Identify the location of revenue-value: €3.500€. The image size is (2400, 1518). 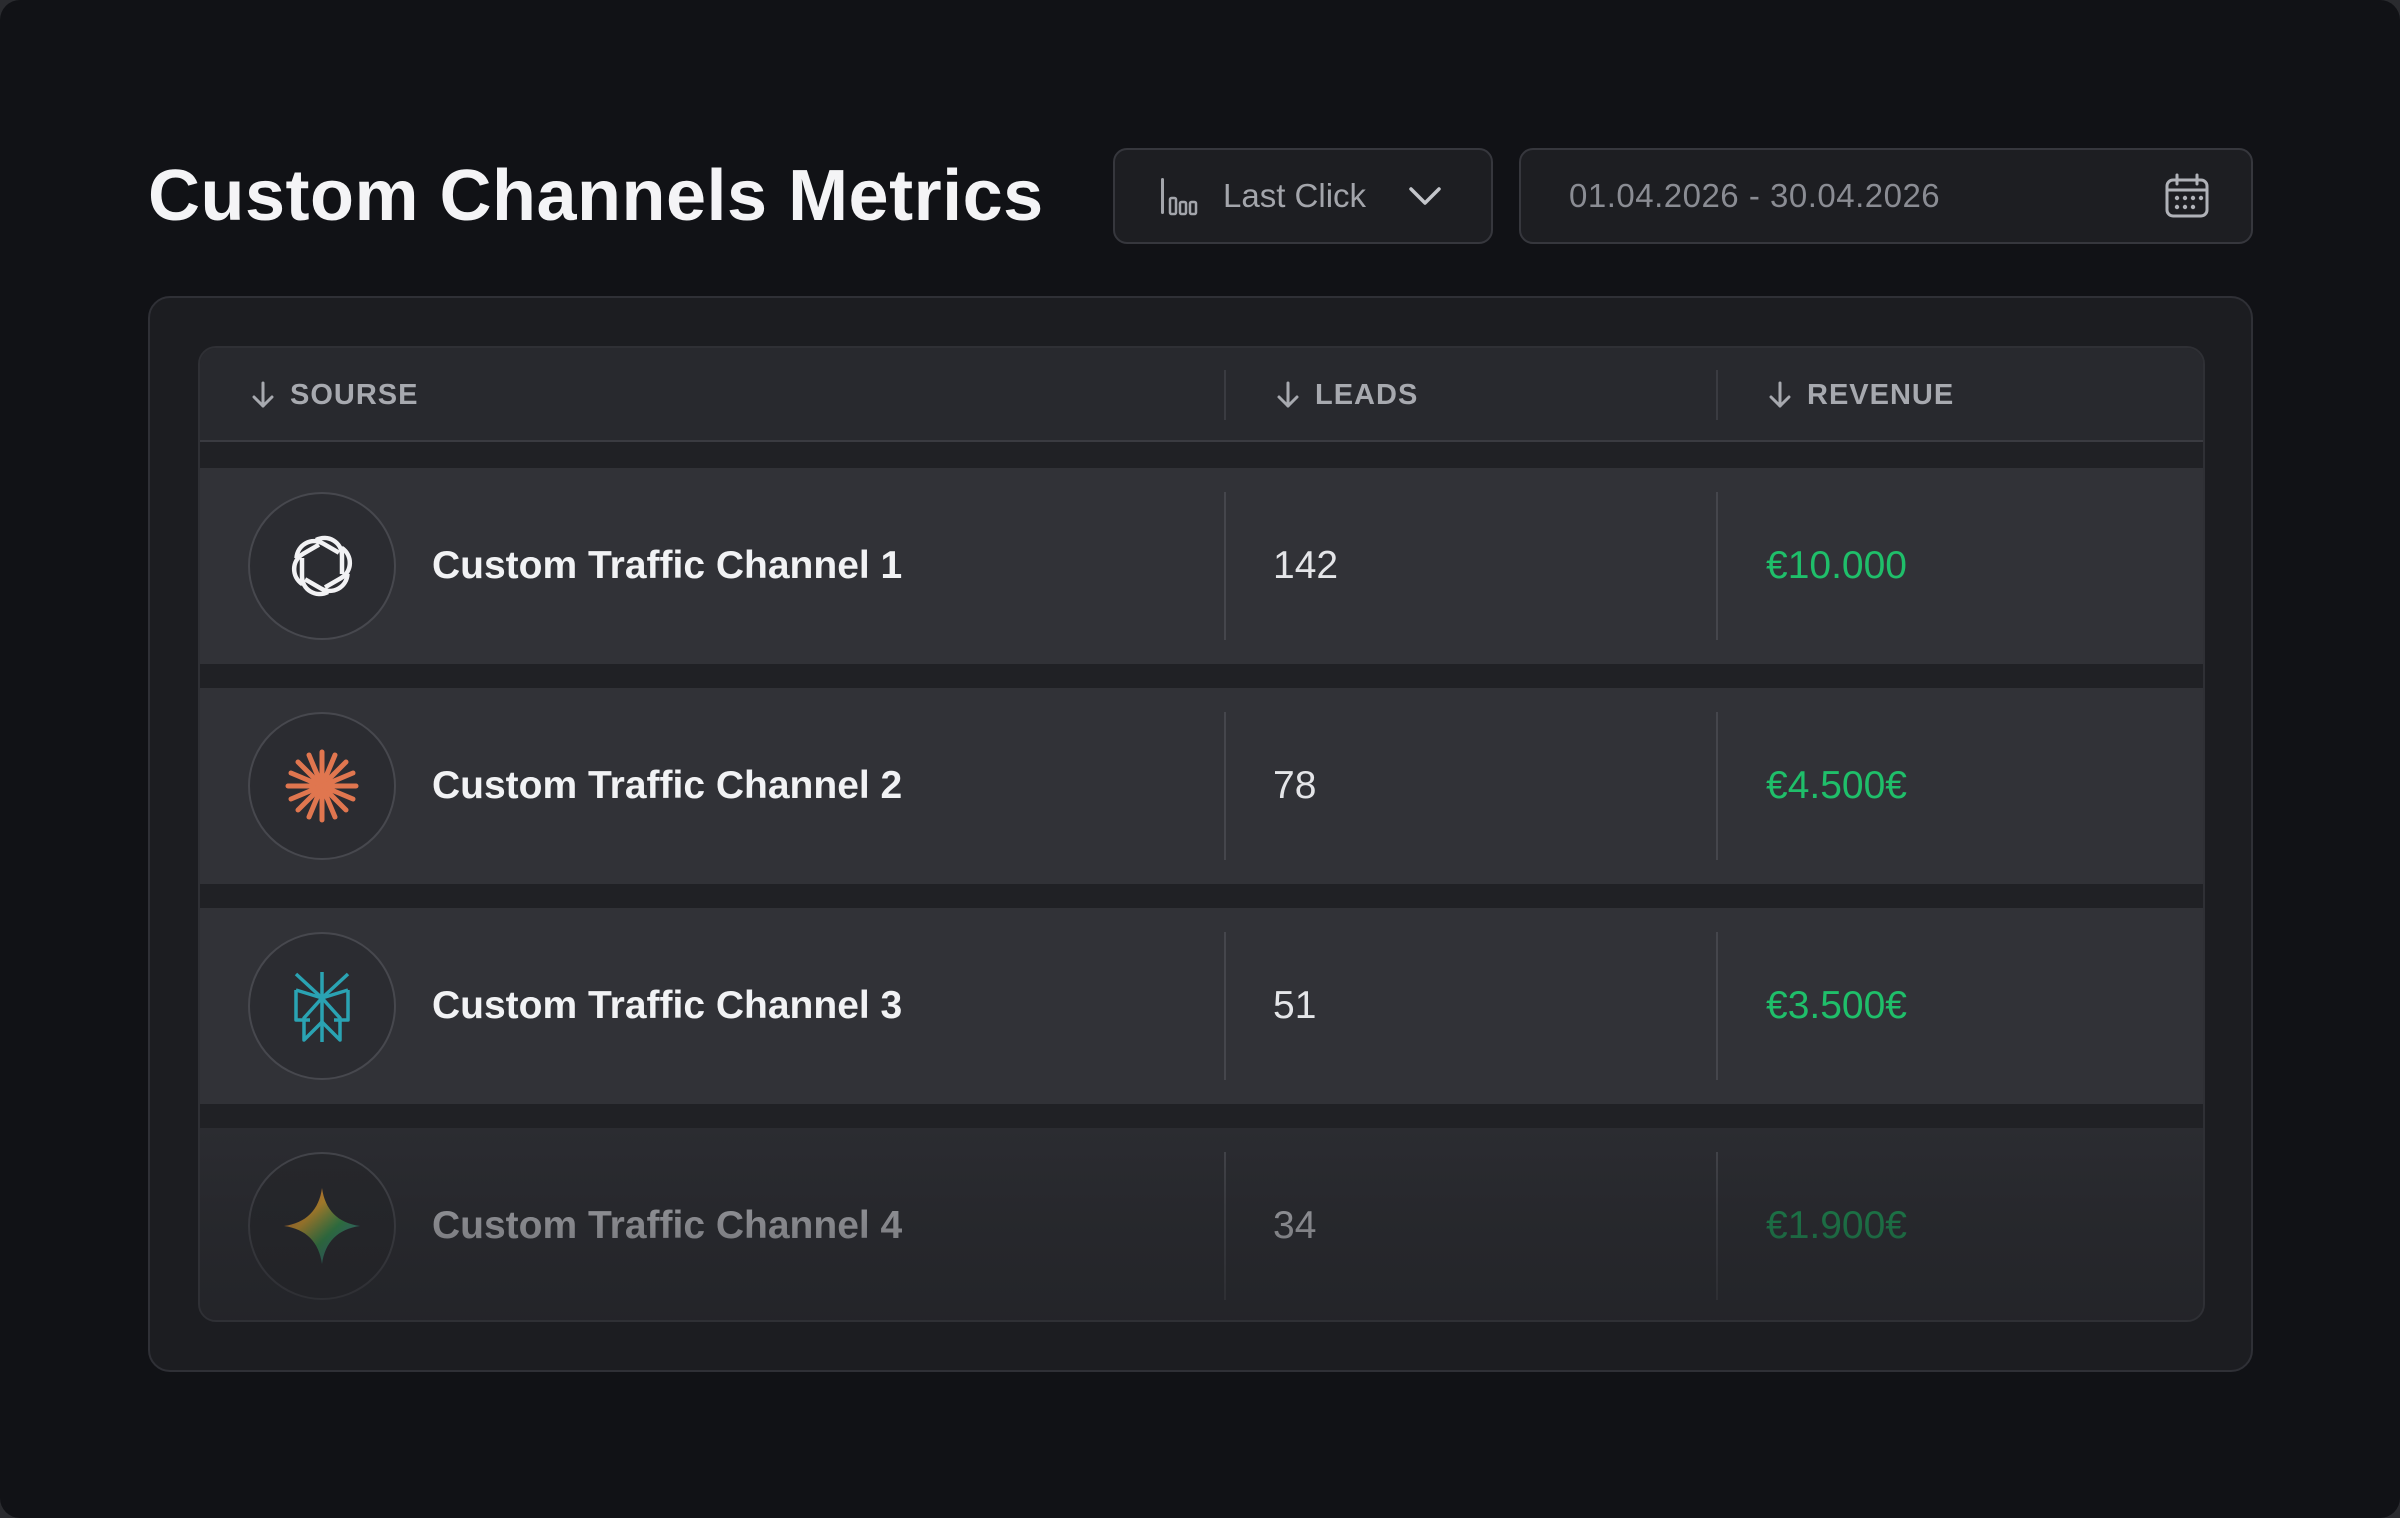
(1836, 1005).